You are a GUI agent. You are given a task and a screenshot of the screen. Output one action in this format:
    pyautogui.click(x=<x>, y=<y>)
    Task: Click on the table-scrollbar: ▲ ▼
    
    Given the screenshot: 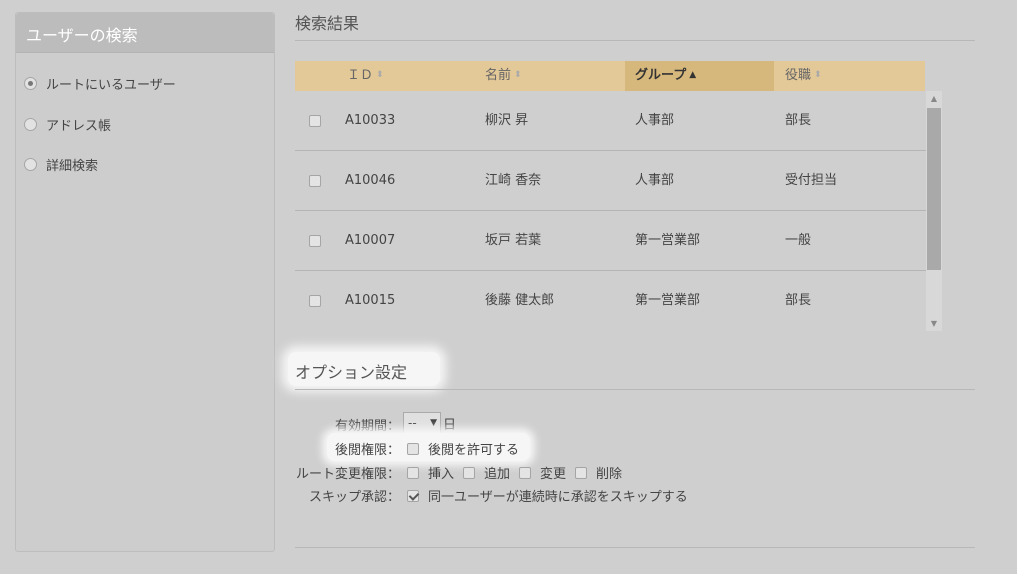 What is the action you would take?
    pyautogui.click(x=934, y=211)
    